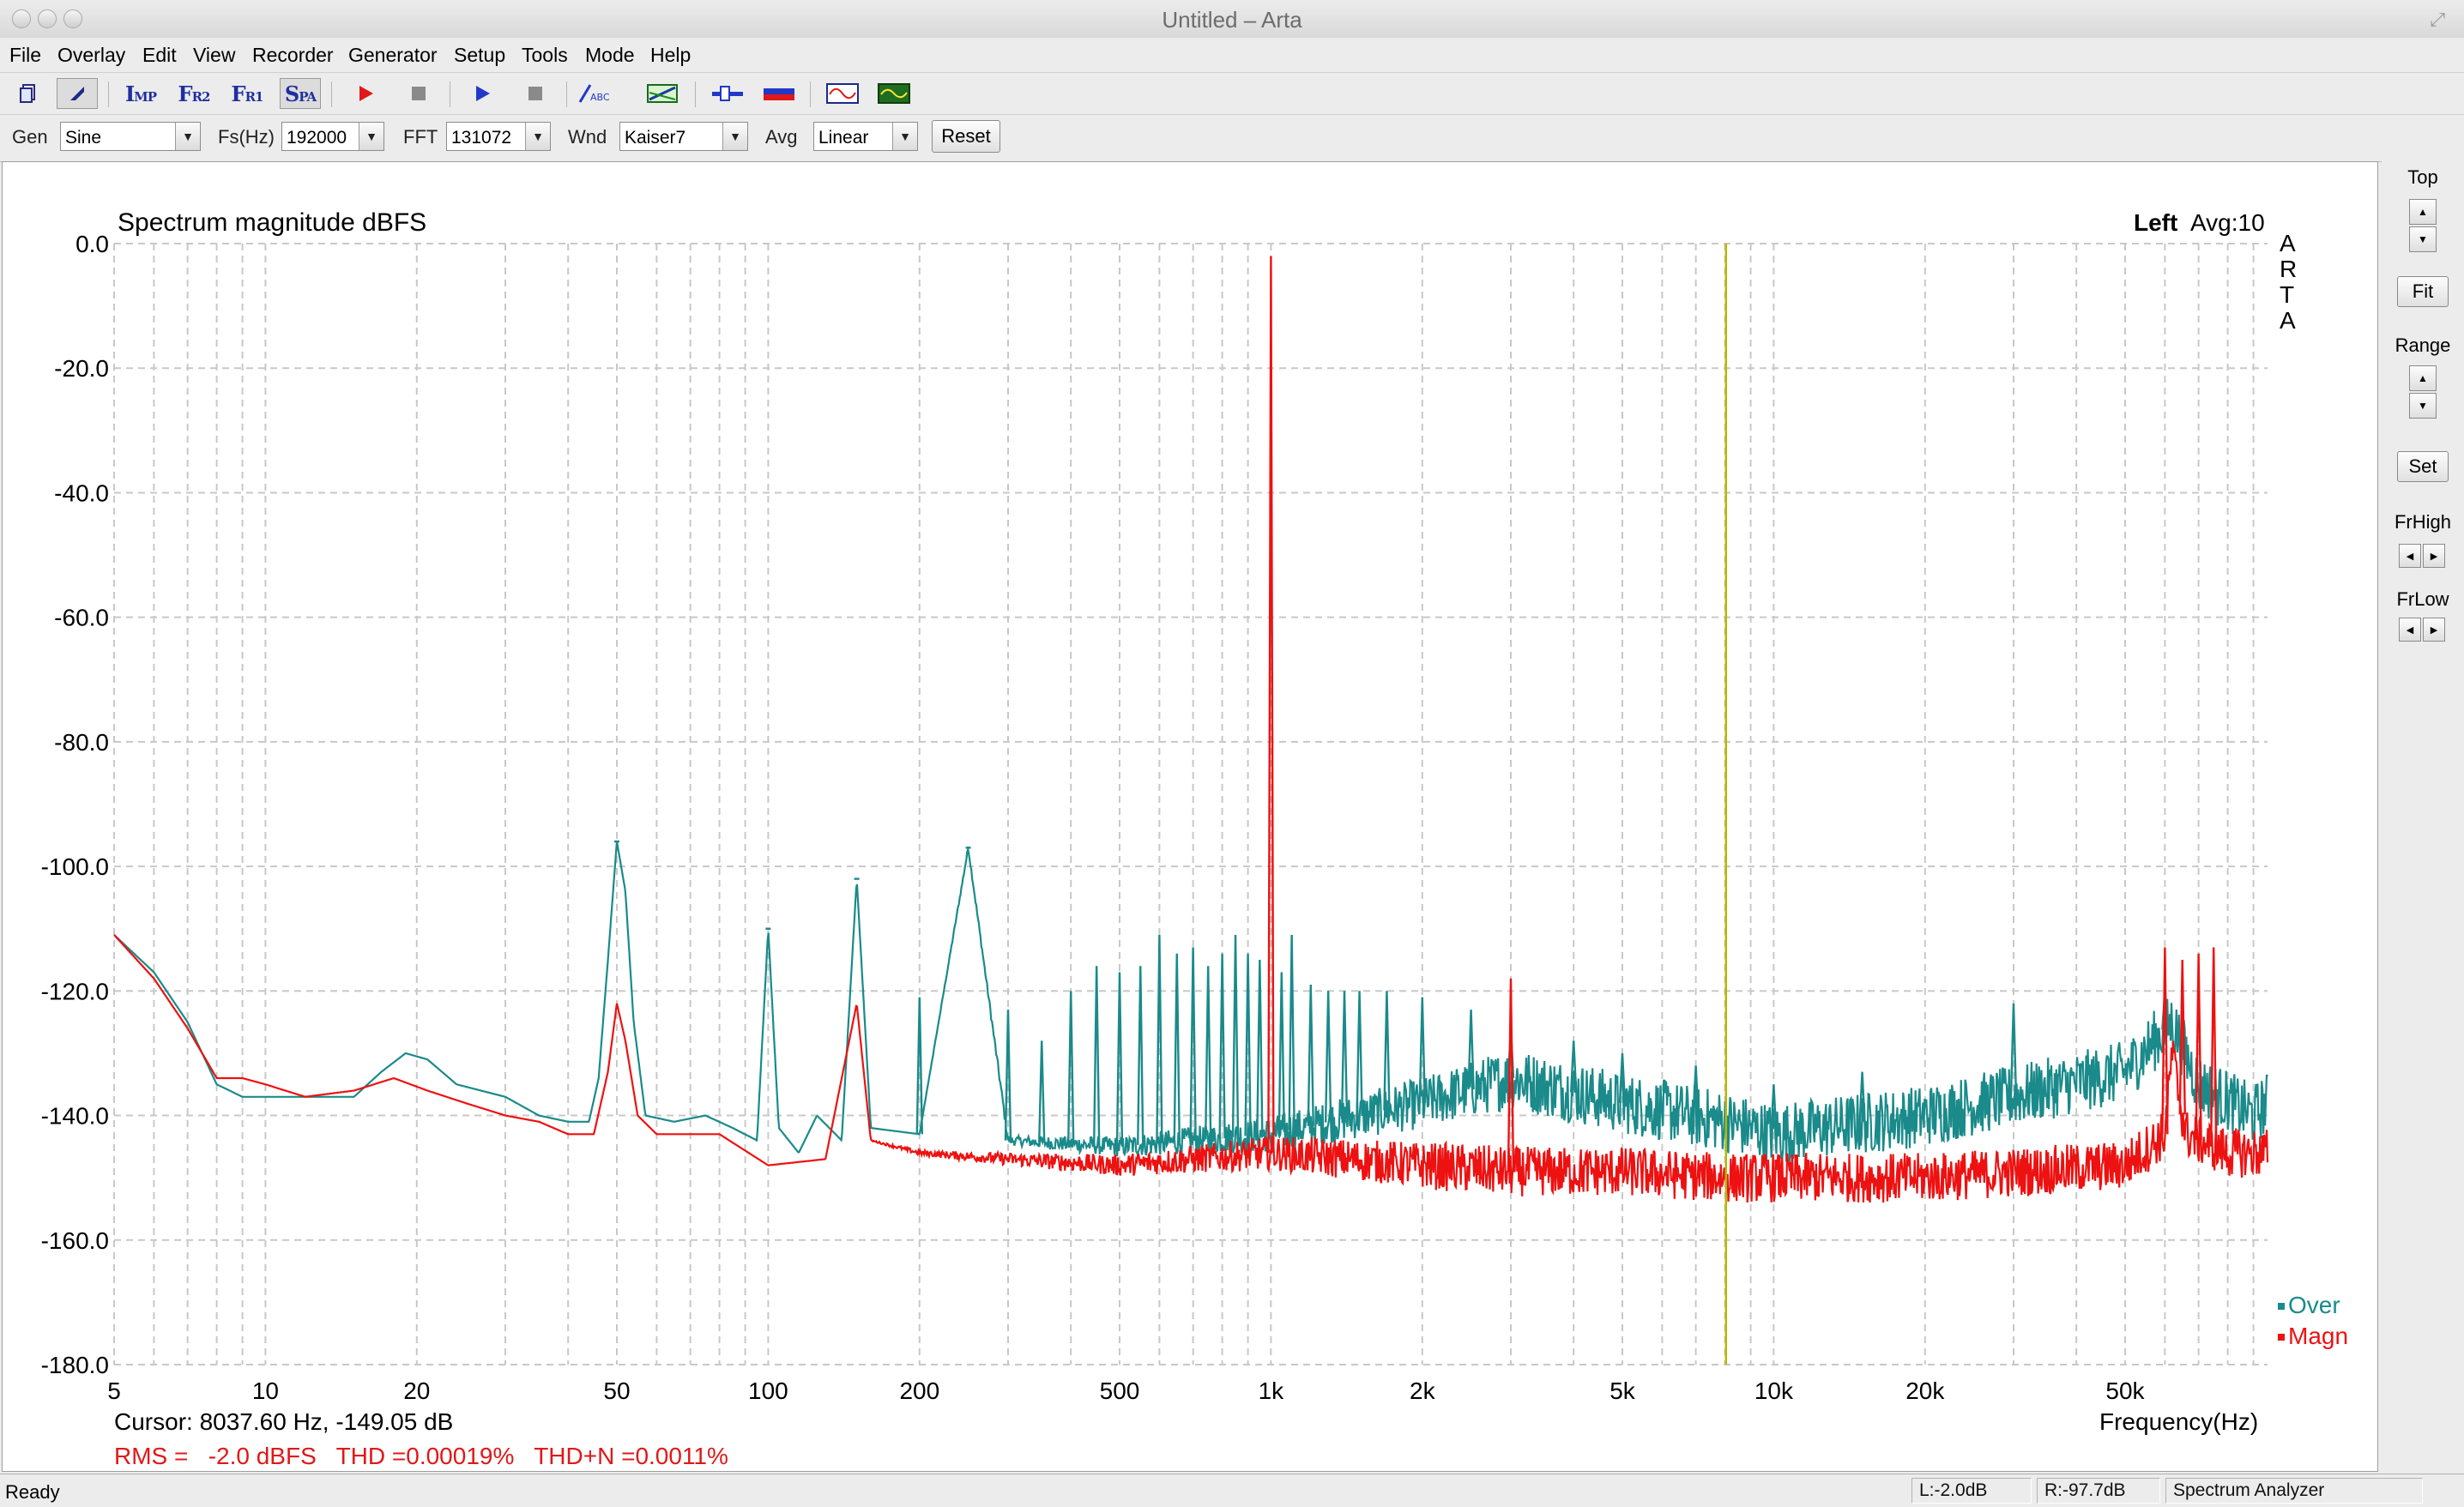  I want to click on menu-help: Help, so click(670, 55).